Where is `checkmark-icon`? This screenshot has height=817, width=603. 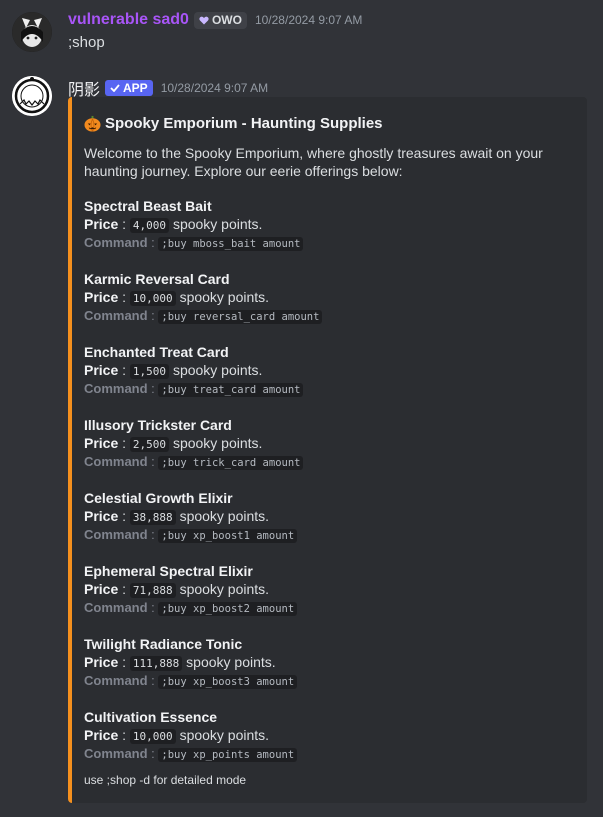
checkmark-icon is located at coordinates (115, 88).